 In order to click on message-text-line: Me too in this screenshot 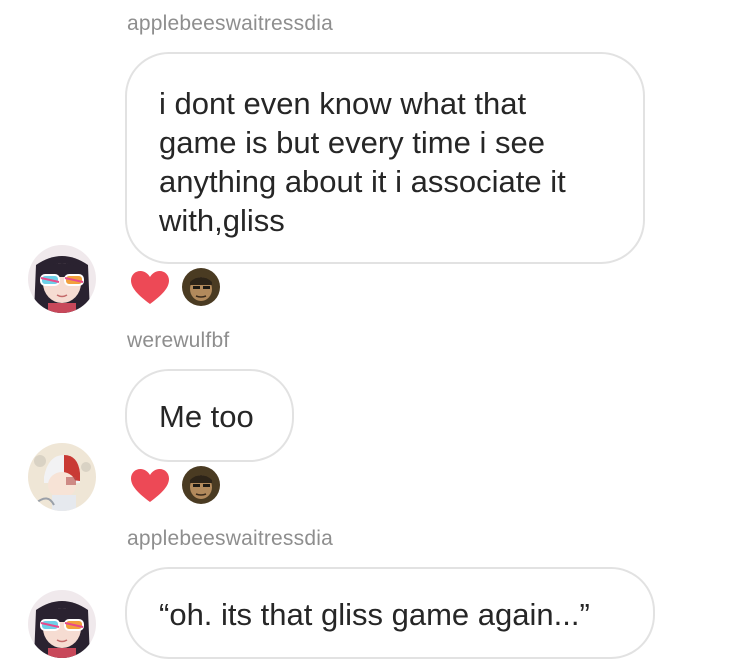, I will do `click(206, 416)`.